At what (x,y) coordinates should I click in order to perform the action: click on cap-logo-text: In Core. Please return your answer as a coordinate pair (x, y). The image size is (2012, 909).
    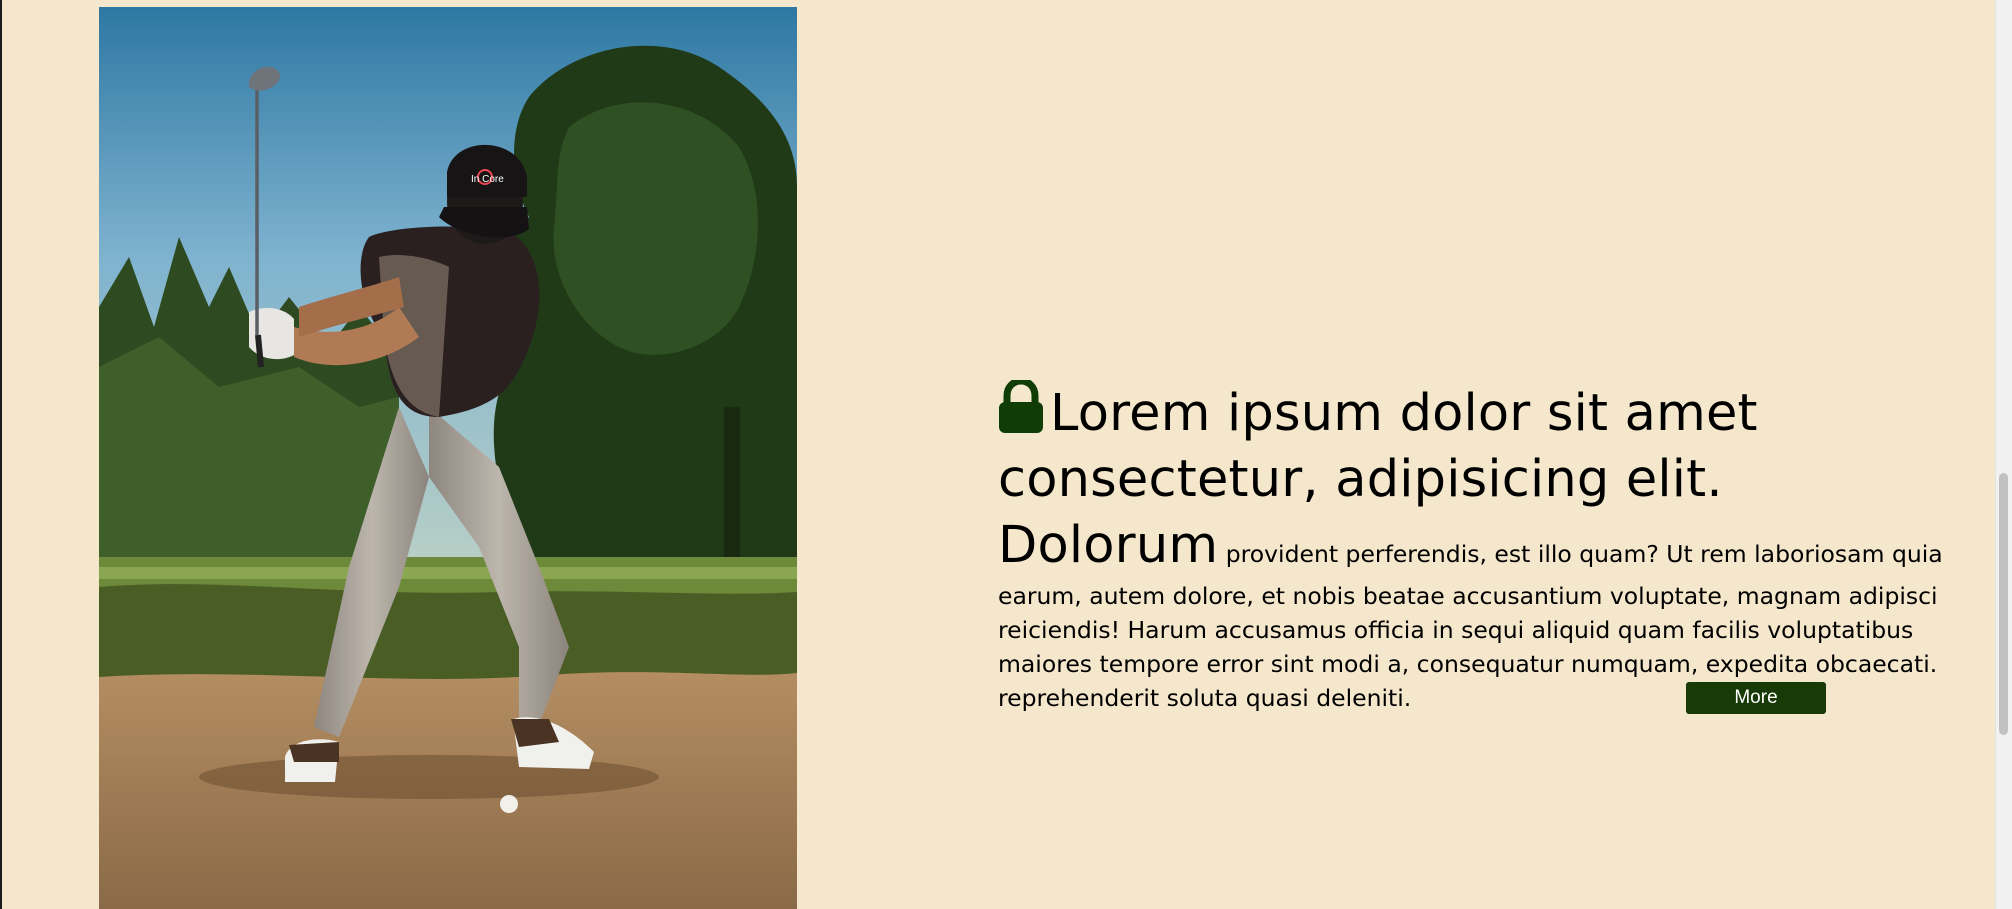
    Looking at the image, I should click on (487, 179).